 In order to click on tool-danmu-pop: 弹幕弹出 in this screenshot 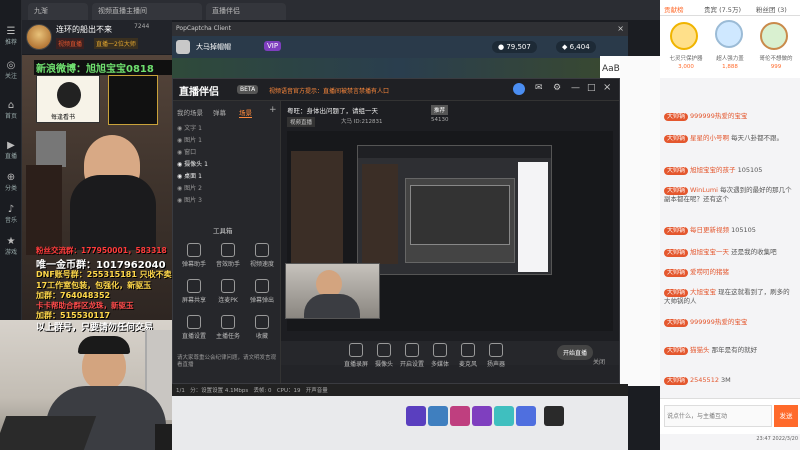, I will do `click(262, 291)`.